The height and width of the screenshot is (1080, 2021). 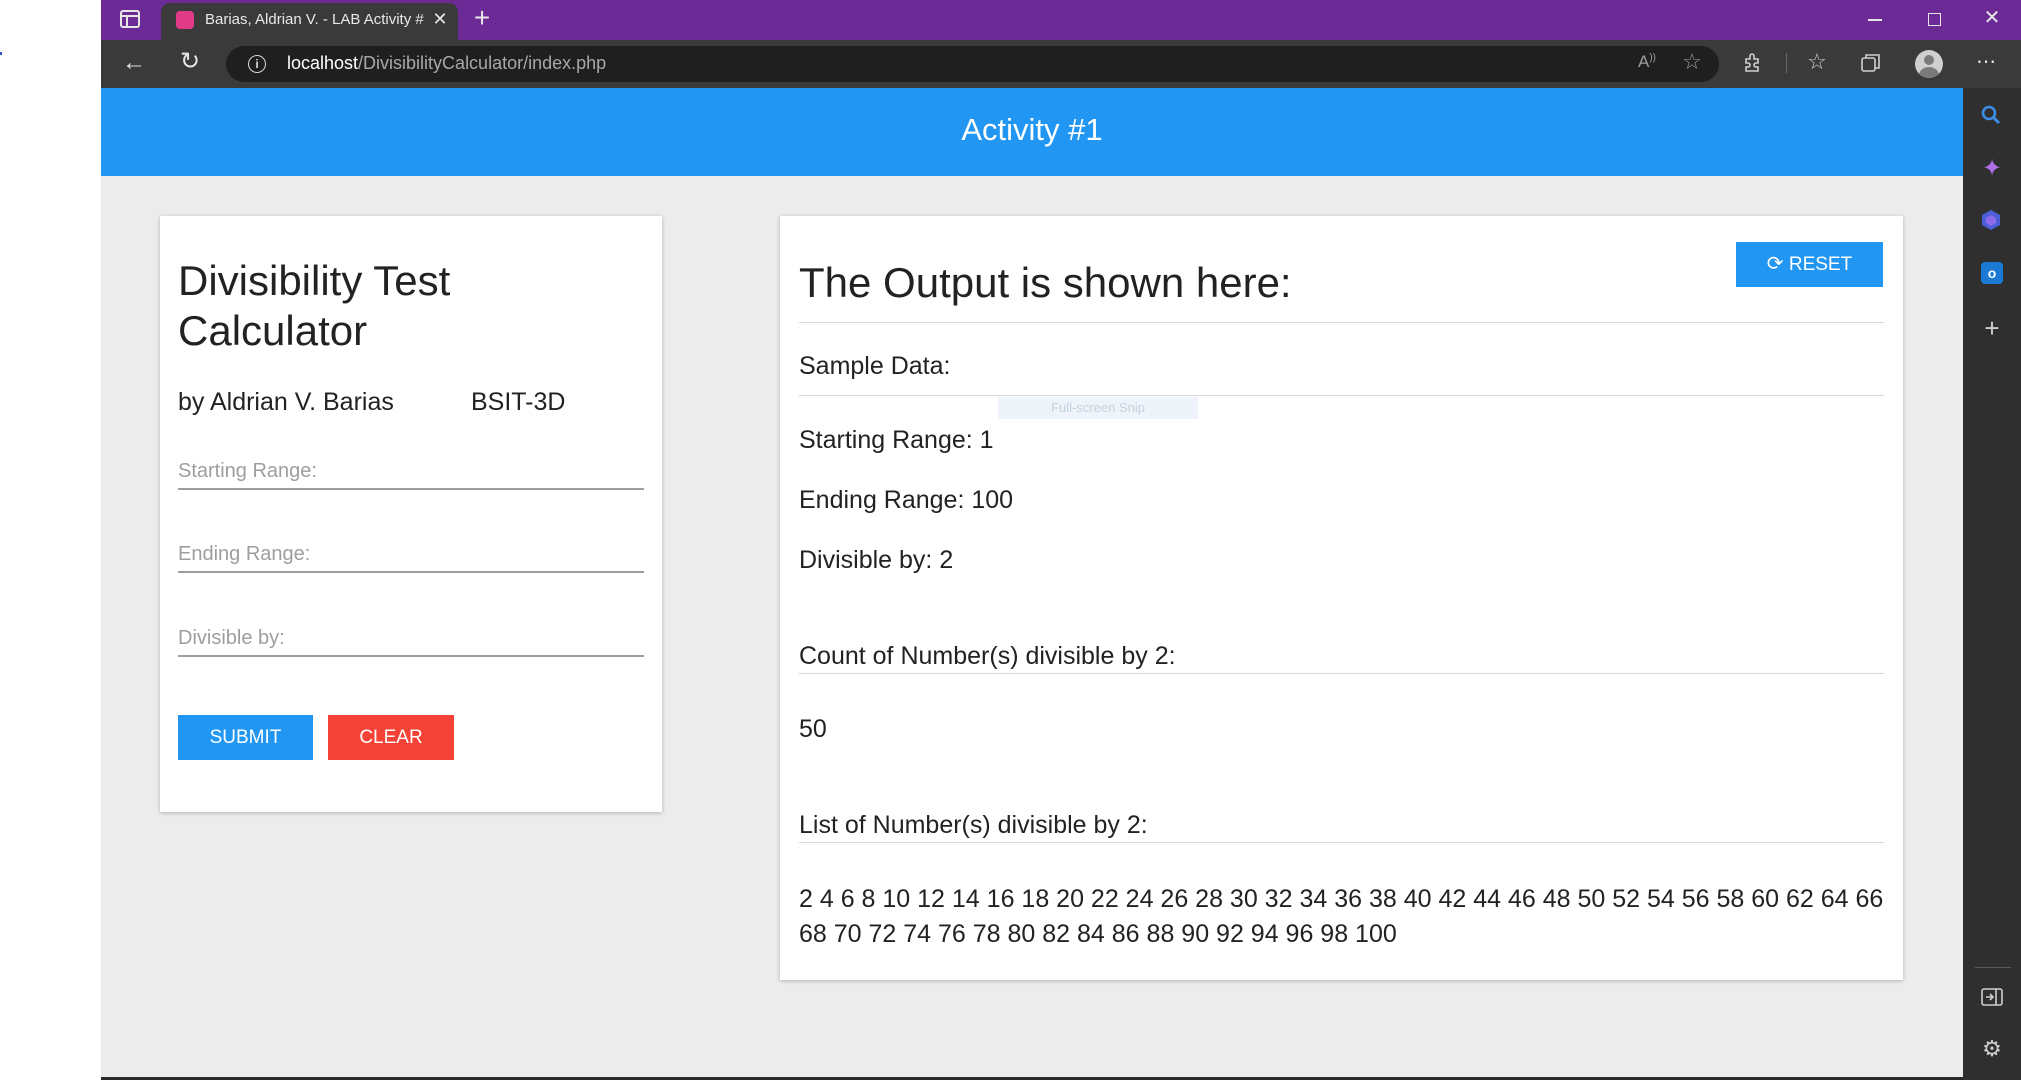 What do you see at coordinates (1341, 673) in the screenshot?
I see `count-divider` at bounding box center [1341, 673].